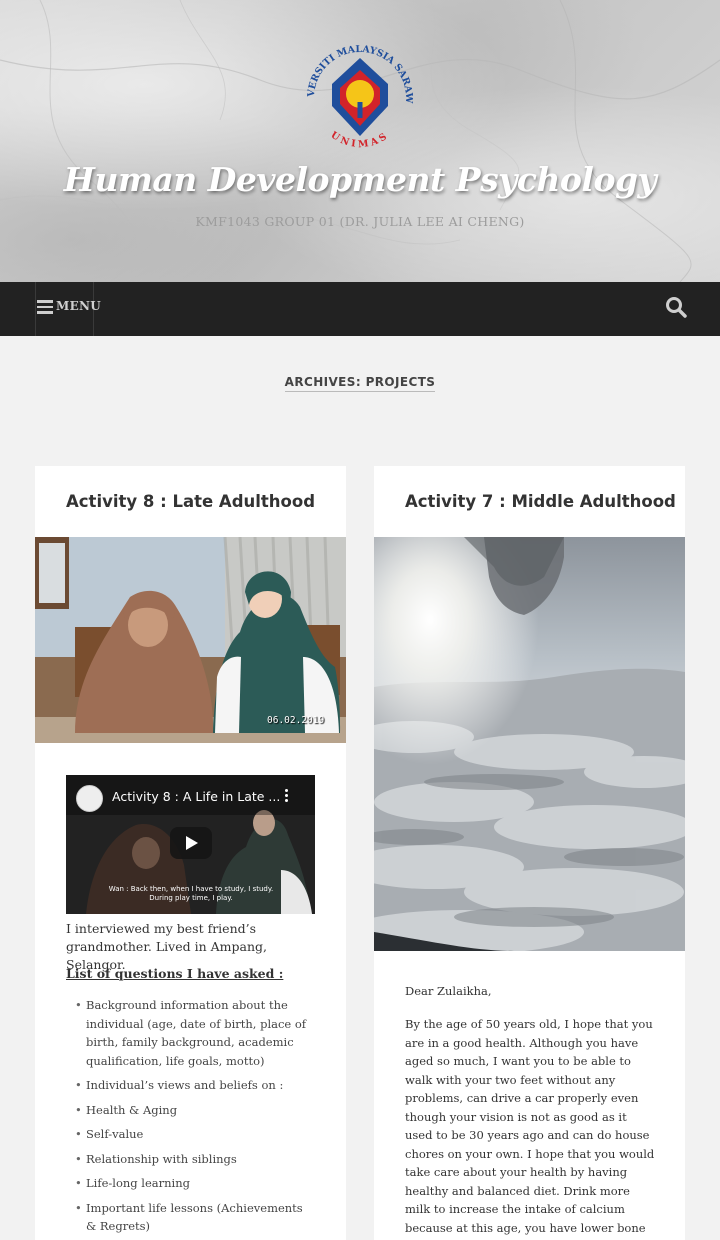 This screenshot has width=720, height=1240. What do you see at coordinates (360, 179) in the screenshot?
I see `site-title: Human Development Psychology` at bounding box center [360, 179].